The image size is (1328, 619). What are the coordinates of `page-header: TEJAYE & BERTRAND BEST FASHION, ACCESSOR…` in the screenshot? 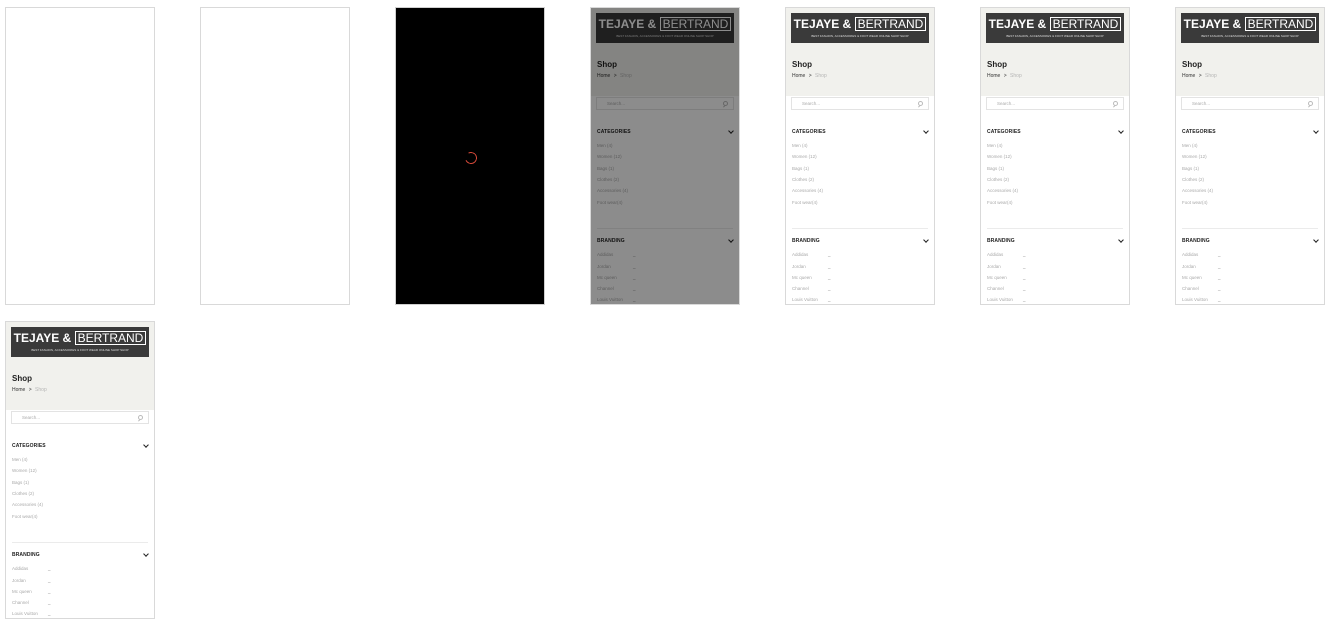 It's located at (860, 52).